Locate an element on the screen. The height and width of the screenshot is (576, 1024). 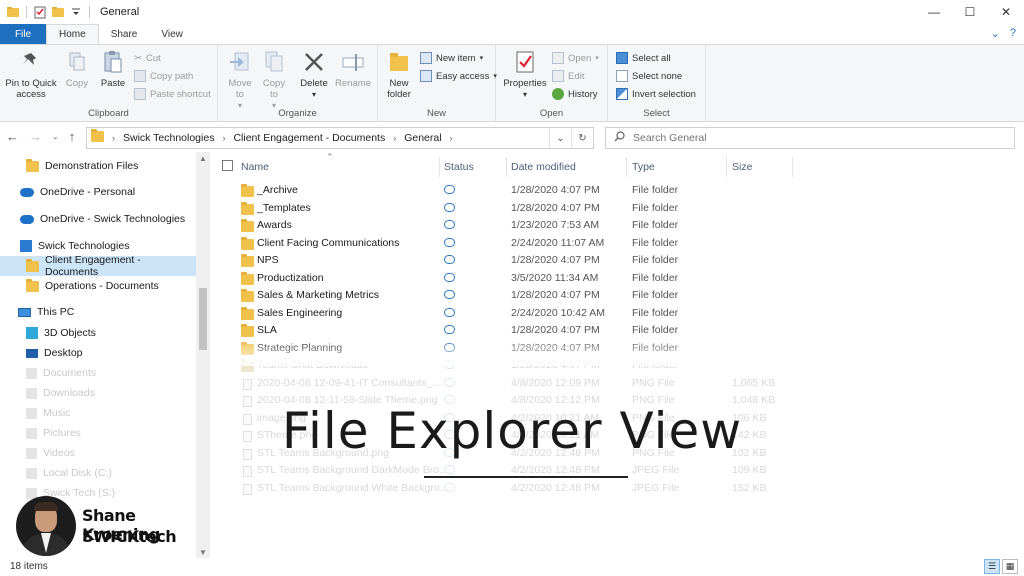
nav-item-operations: Operations - Documents is located at coordinates (98, 286).